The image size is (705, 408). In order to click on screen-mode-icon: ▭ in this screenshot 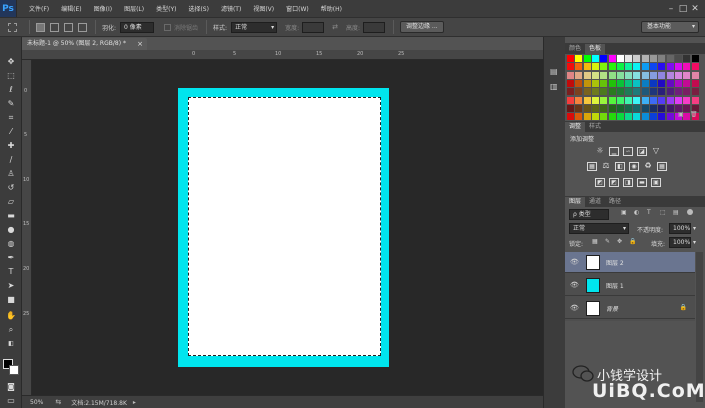, I will do `click(11, 400)`.